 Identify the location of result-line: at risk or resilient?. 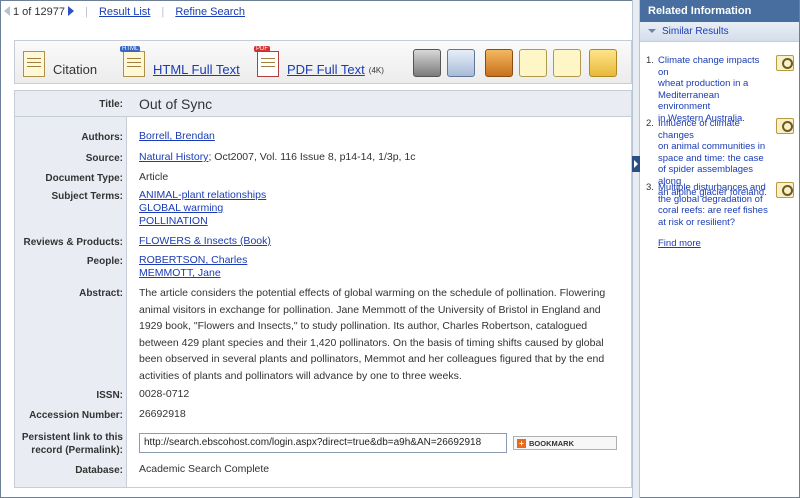
(697, 222).